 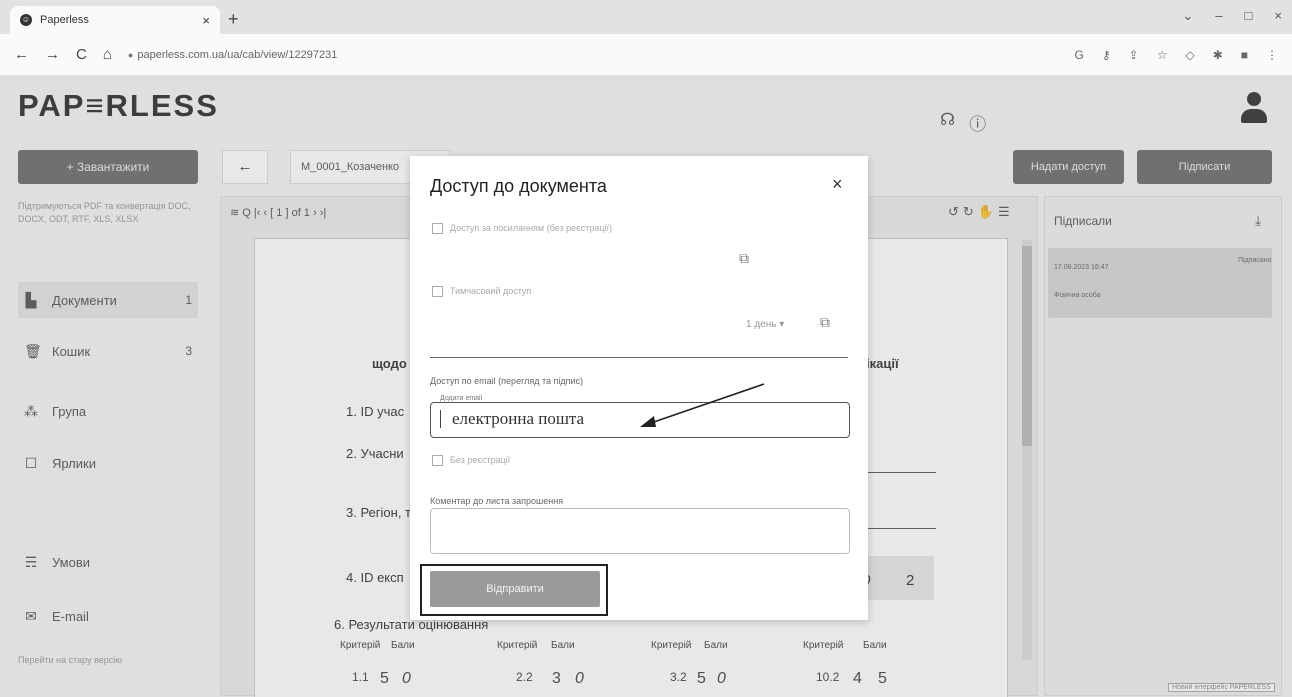 What do you see at coordinates (837, 184) in the screenshot?
I see `close-icon: ×` at bounding box center [837, 184].